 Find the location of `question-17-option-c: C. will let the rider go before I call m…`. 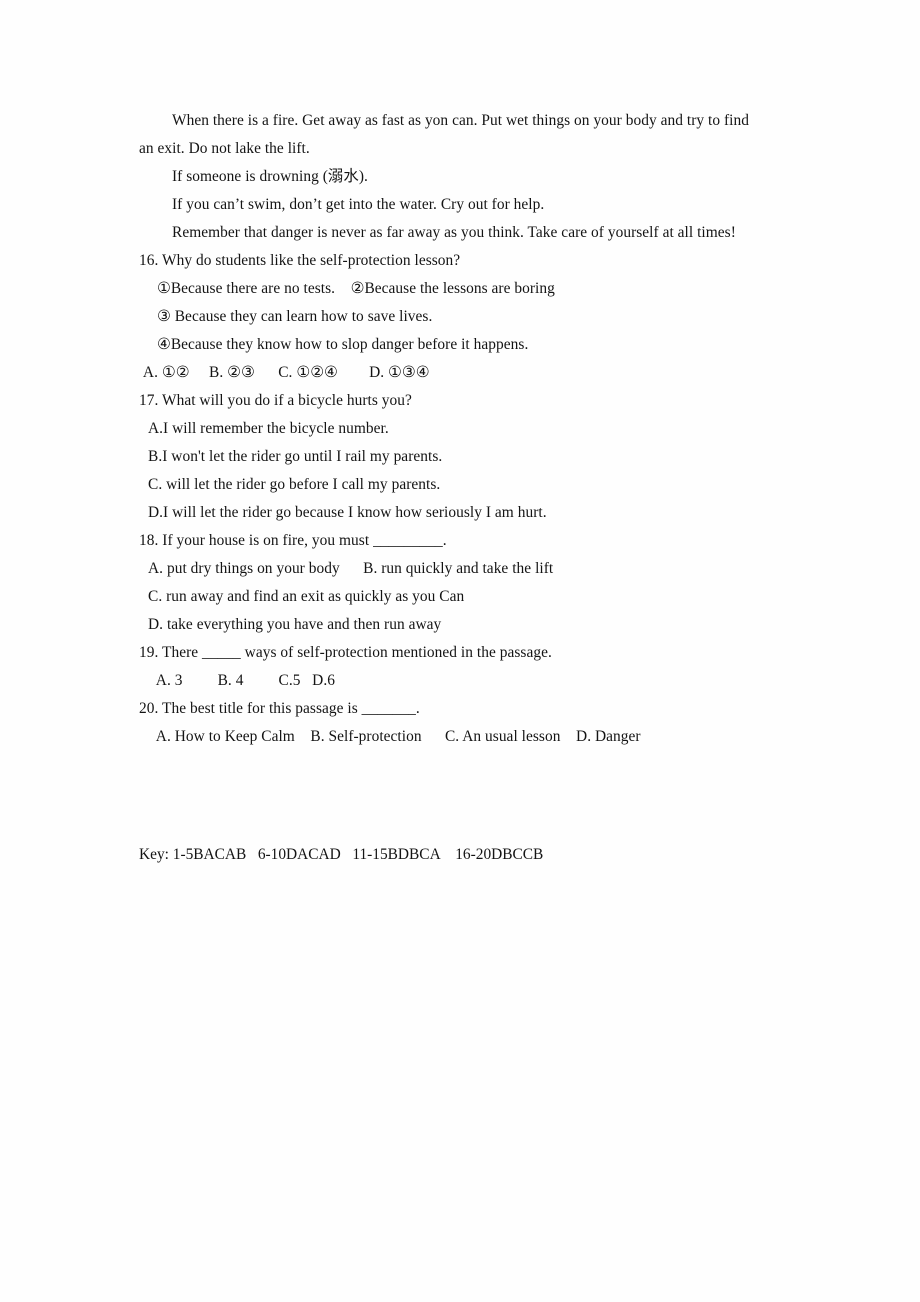

question-17-option-c: C. will let the rider go before I call m… is located at coordinates (462, 485).